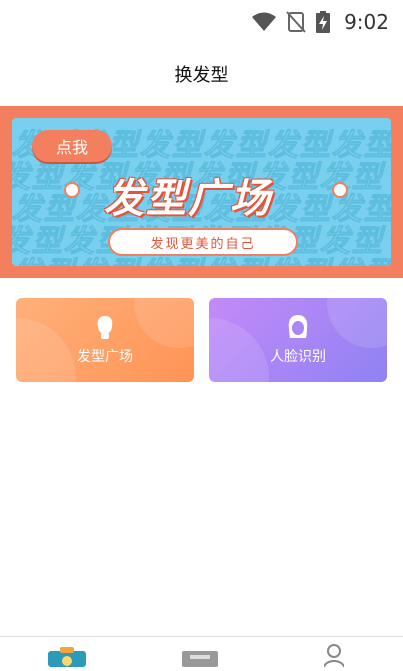 The width and height of the screenshot is (403, 671). I want to click on status-bar: 9:02, so click(201, 22).